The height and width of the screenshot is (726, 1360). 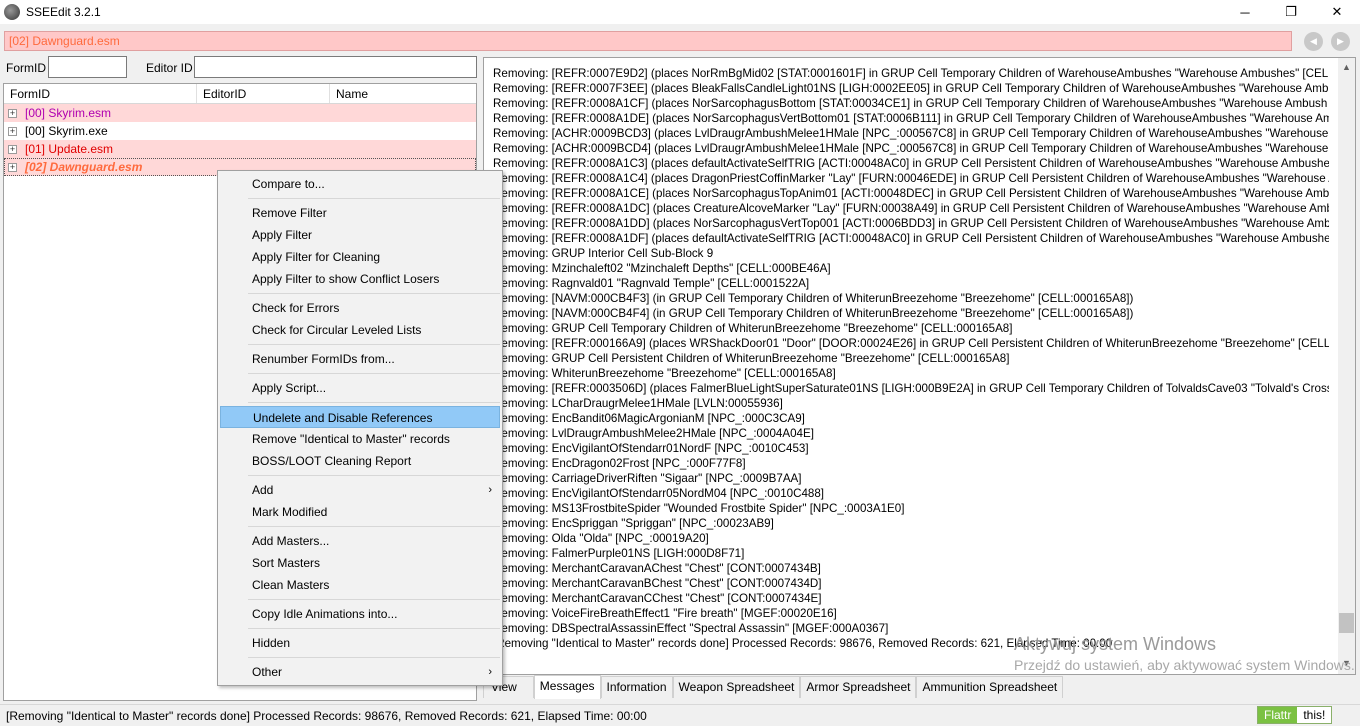 What do you see at coordinates (360, 439) in the screenshot?
I see `menu-item-remove-identical-to-master: Remove "Identical to Master" records` at bounding box center [360, 439].